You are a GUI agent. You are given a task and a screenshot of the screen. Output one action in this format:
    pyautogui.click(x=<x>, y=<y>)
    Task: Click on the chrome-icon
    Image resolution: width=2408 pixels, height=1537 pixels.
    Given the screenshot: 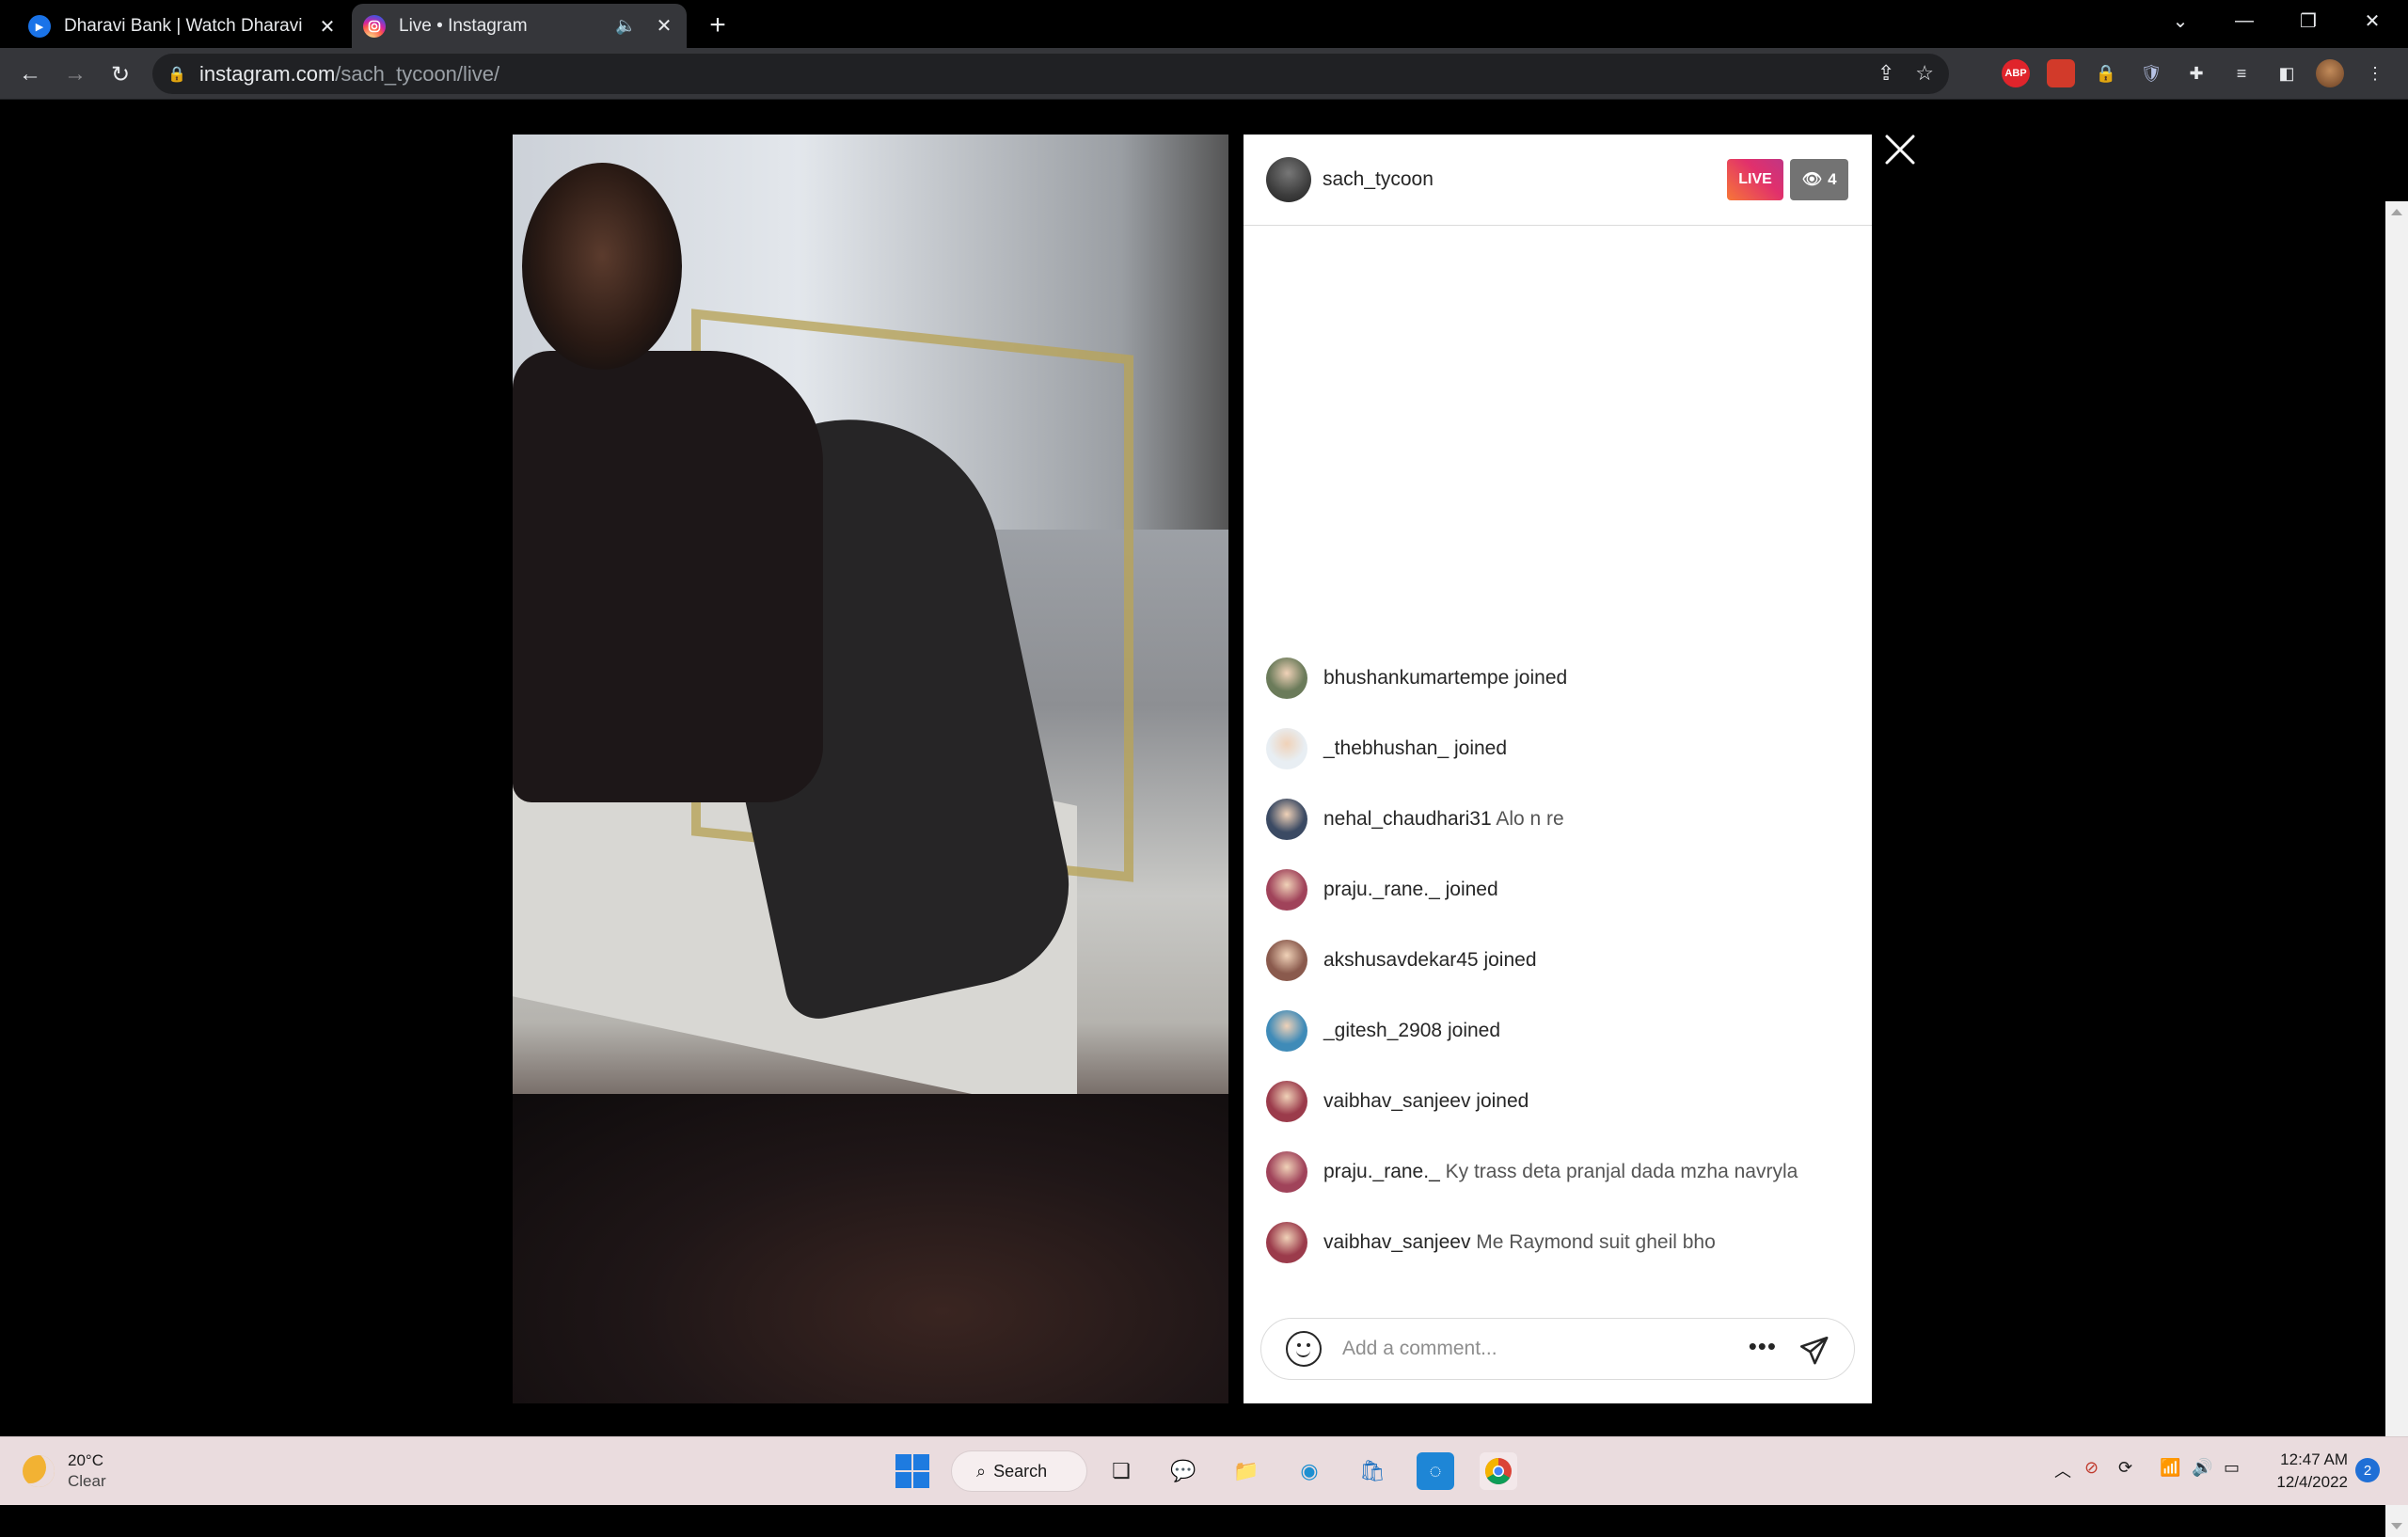 What is the action you would take?
    pyautogui.click(x=1499, y=1471)
    